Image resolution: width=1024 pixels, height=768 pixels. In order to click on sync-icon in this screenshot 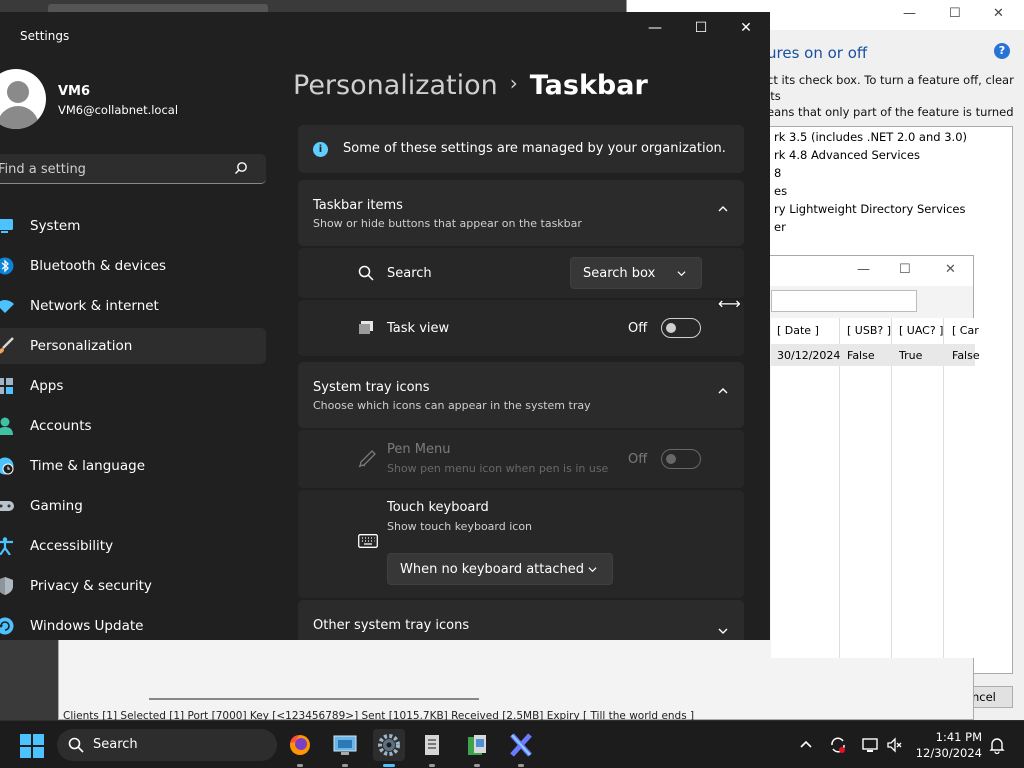, I will do `click(838, 745)`.